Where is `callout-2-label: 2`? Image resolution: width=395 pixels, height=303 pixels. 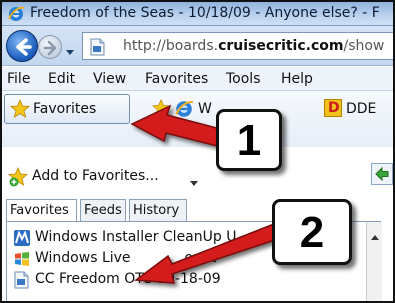
callout-2-label: 2 is located at coordinates (312, 232).